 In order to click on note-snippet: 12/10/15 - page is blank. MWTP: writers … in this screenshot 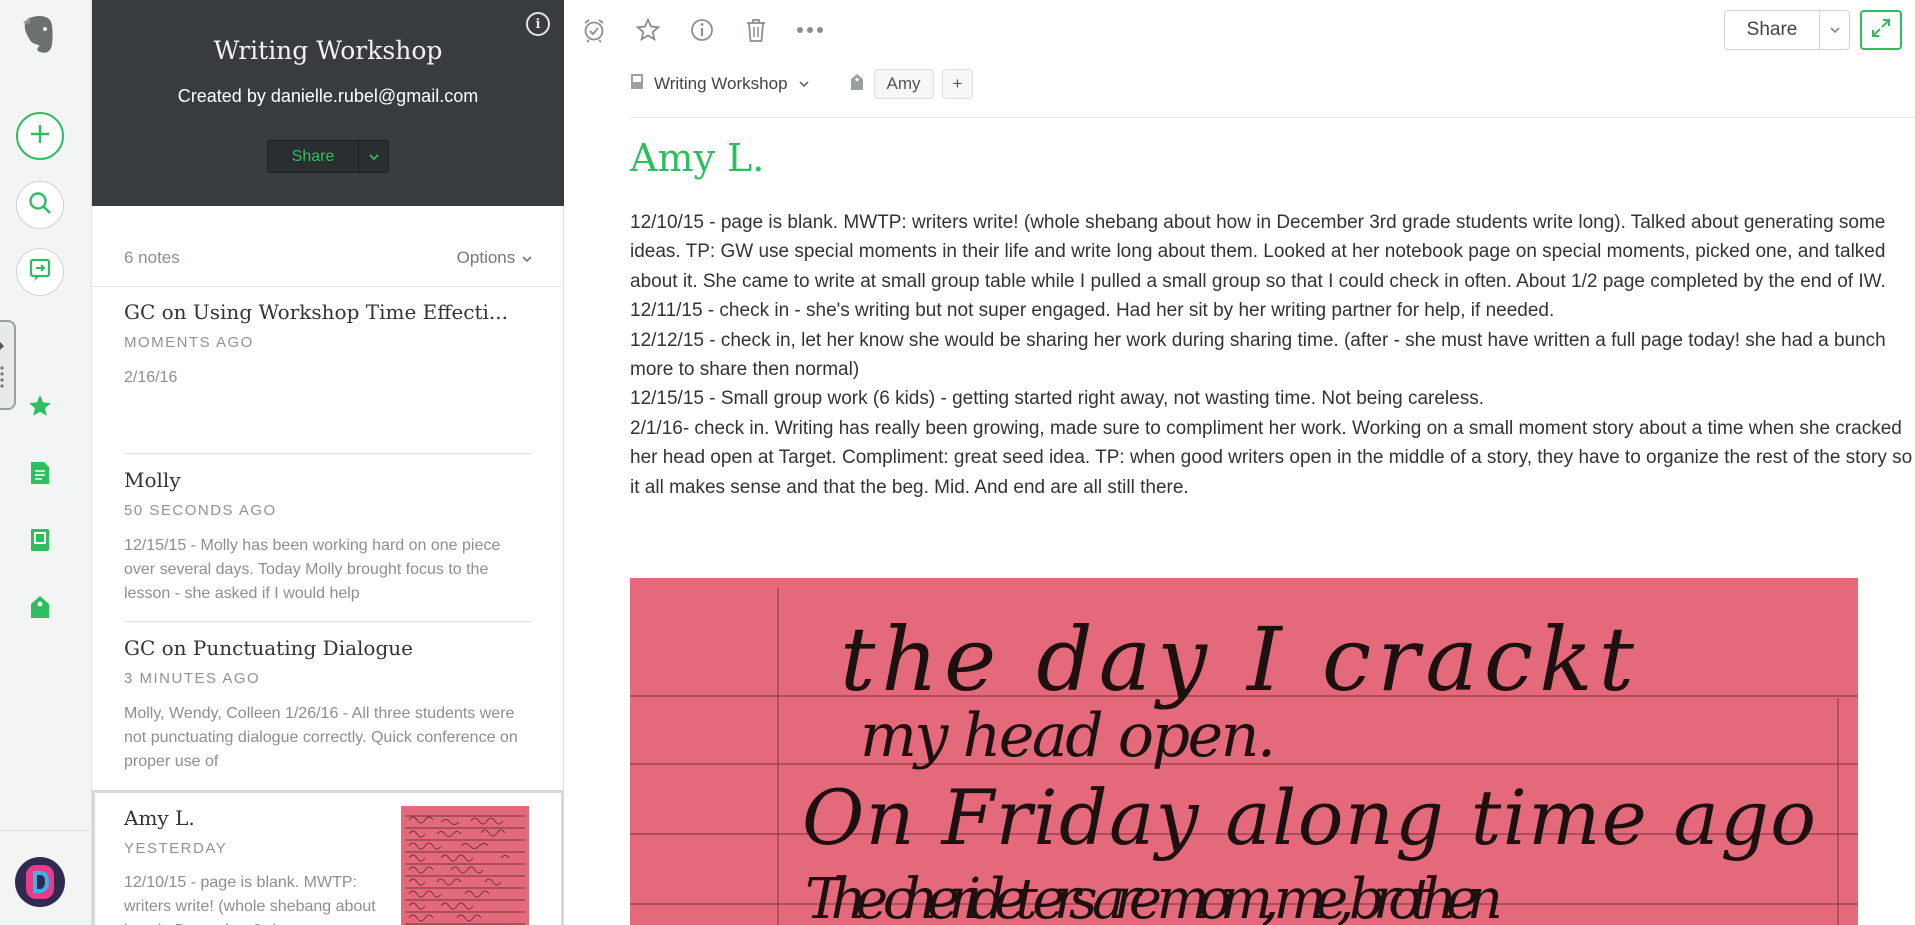, I will do `click(250, 899)`.